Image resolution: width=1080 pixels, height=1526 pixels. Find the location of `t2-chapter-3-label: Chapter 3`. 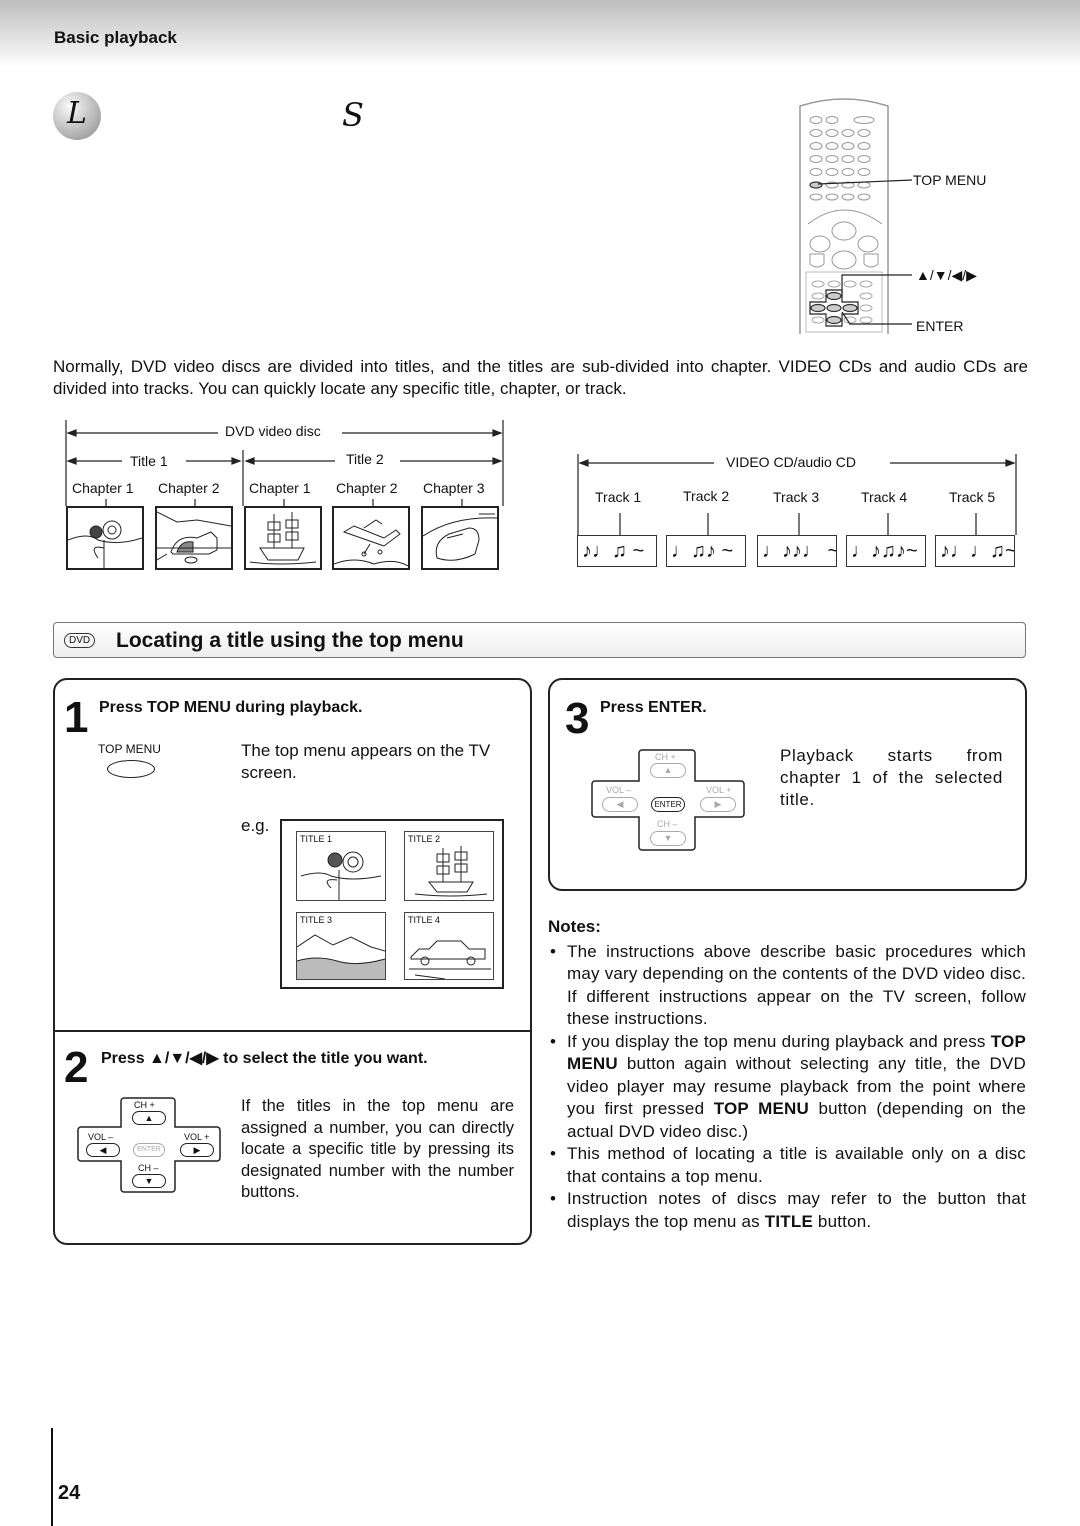

t2-chapter-3-label: Chapter 3 is located at coordinates (454, 488).